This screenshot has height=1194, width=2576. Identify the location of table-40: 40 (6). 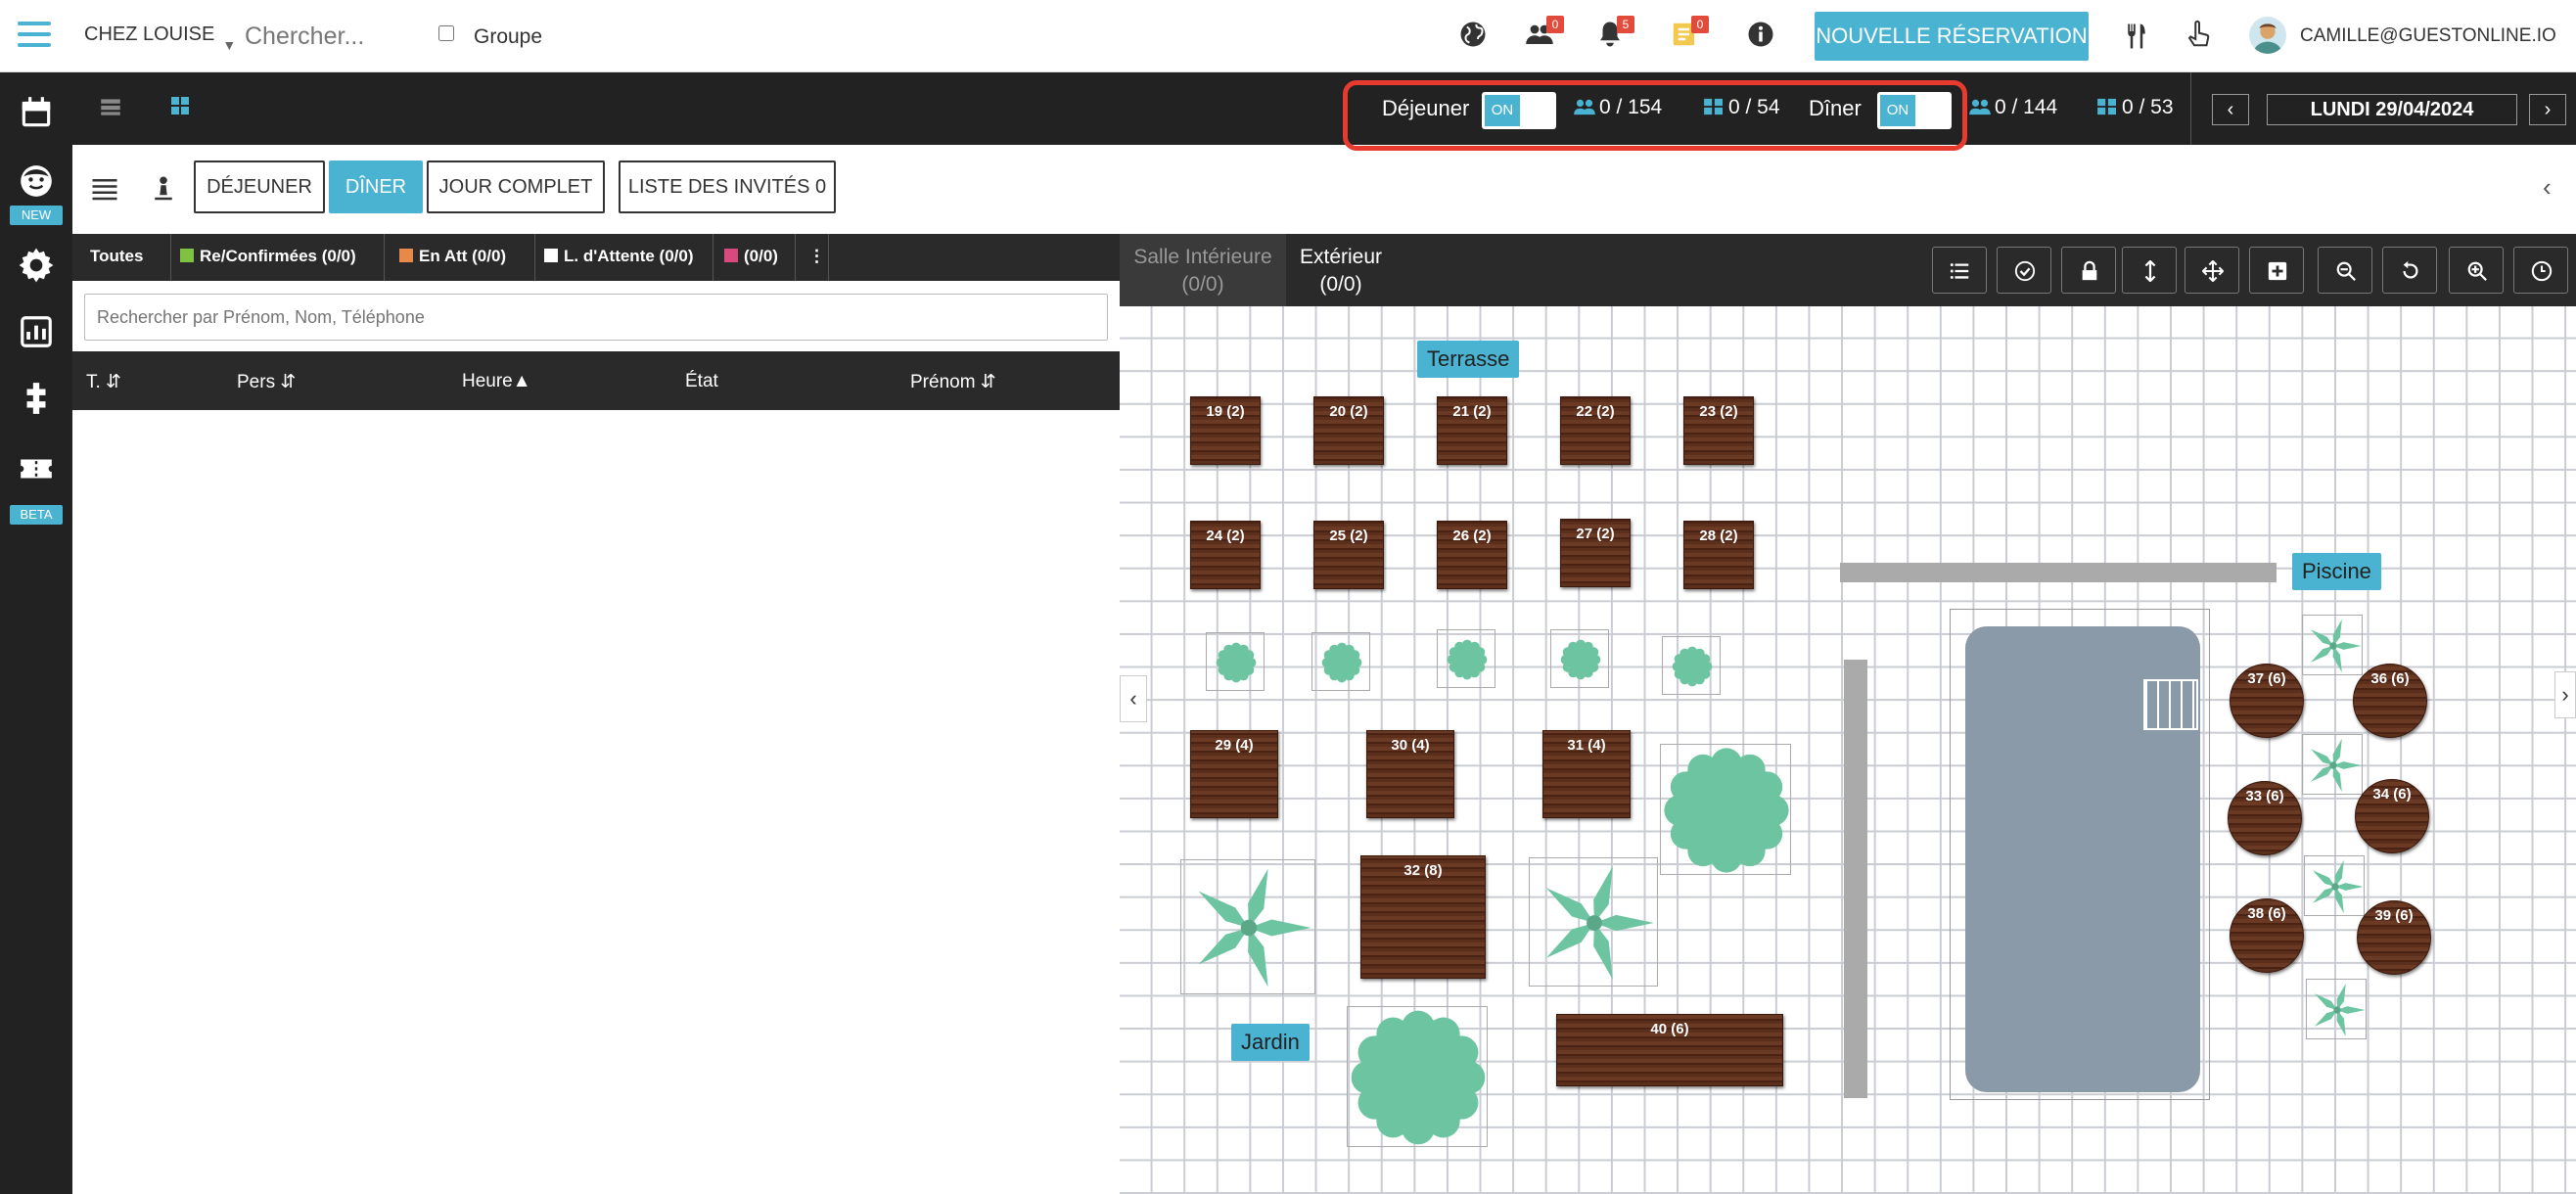
(1669, 1050).